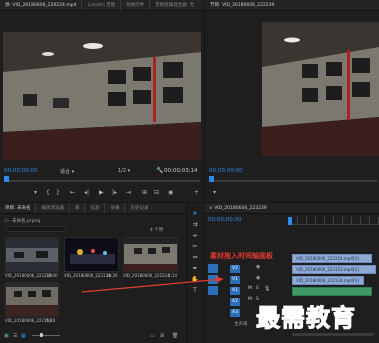 This screenshot has width=379, height=343. I want to click on drag-arrow, so click(152, 284).